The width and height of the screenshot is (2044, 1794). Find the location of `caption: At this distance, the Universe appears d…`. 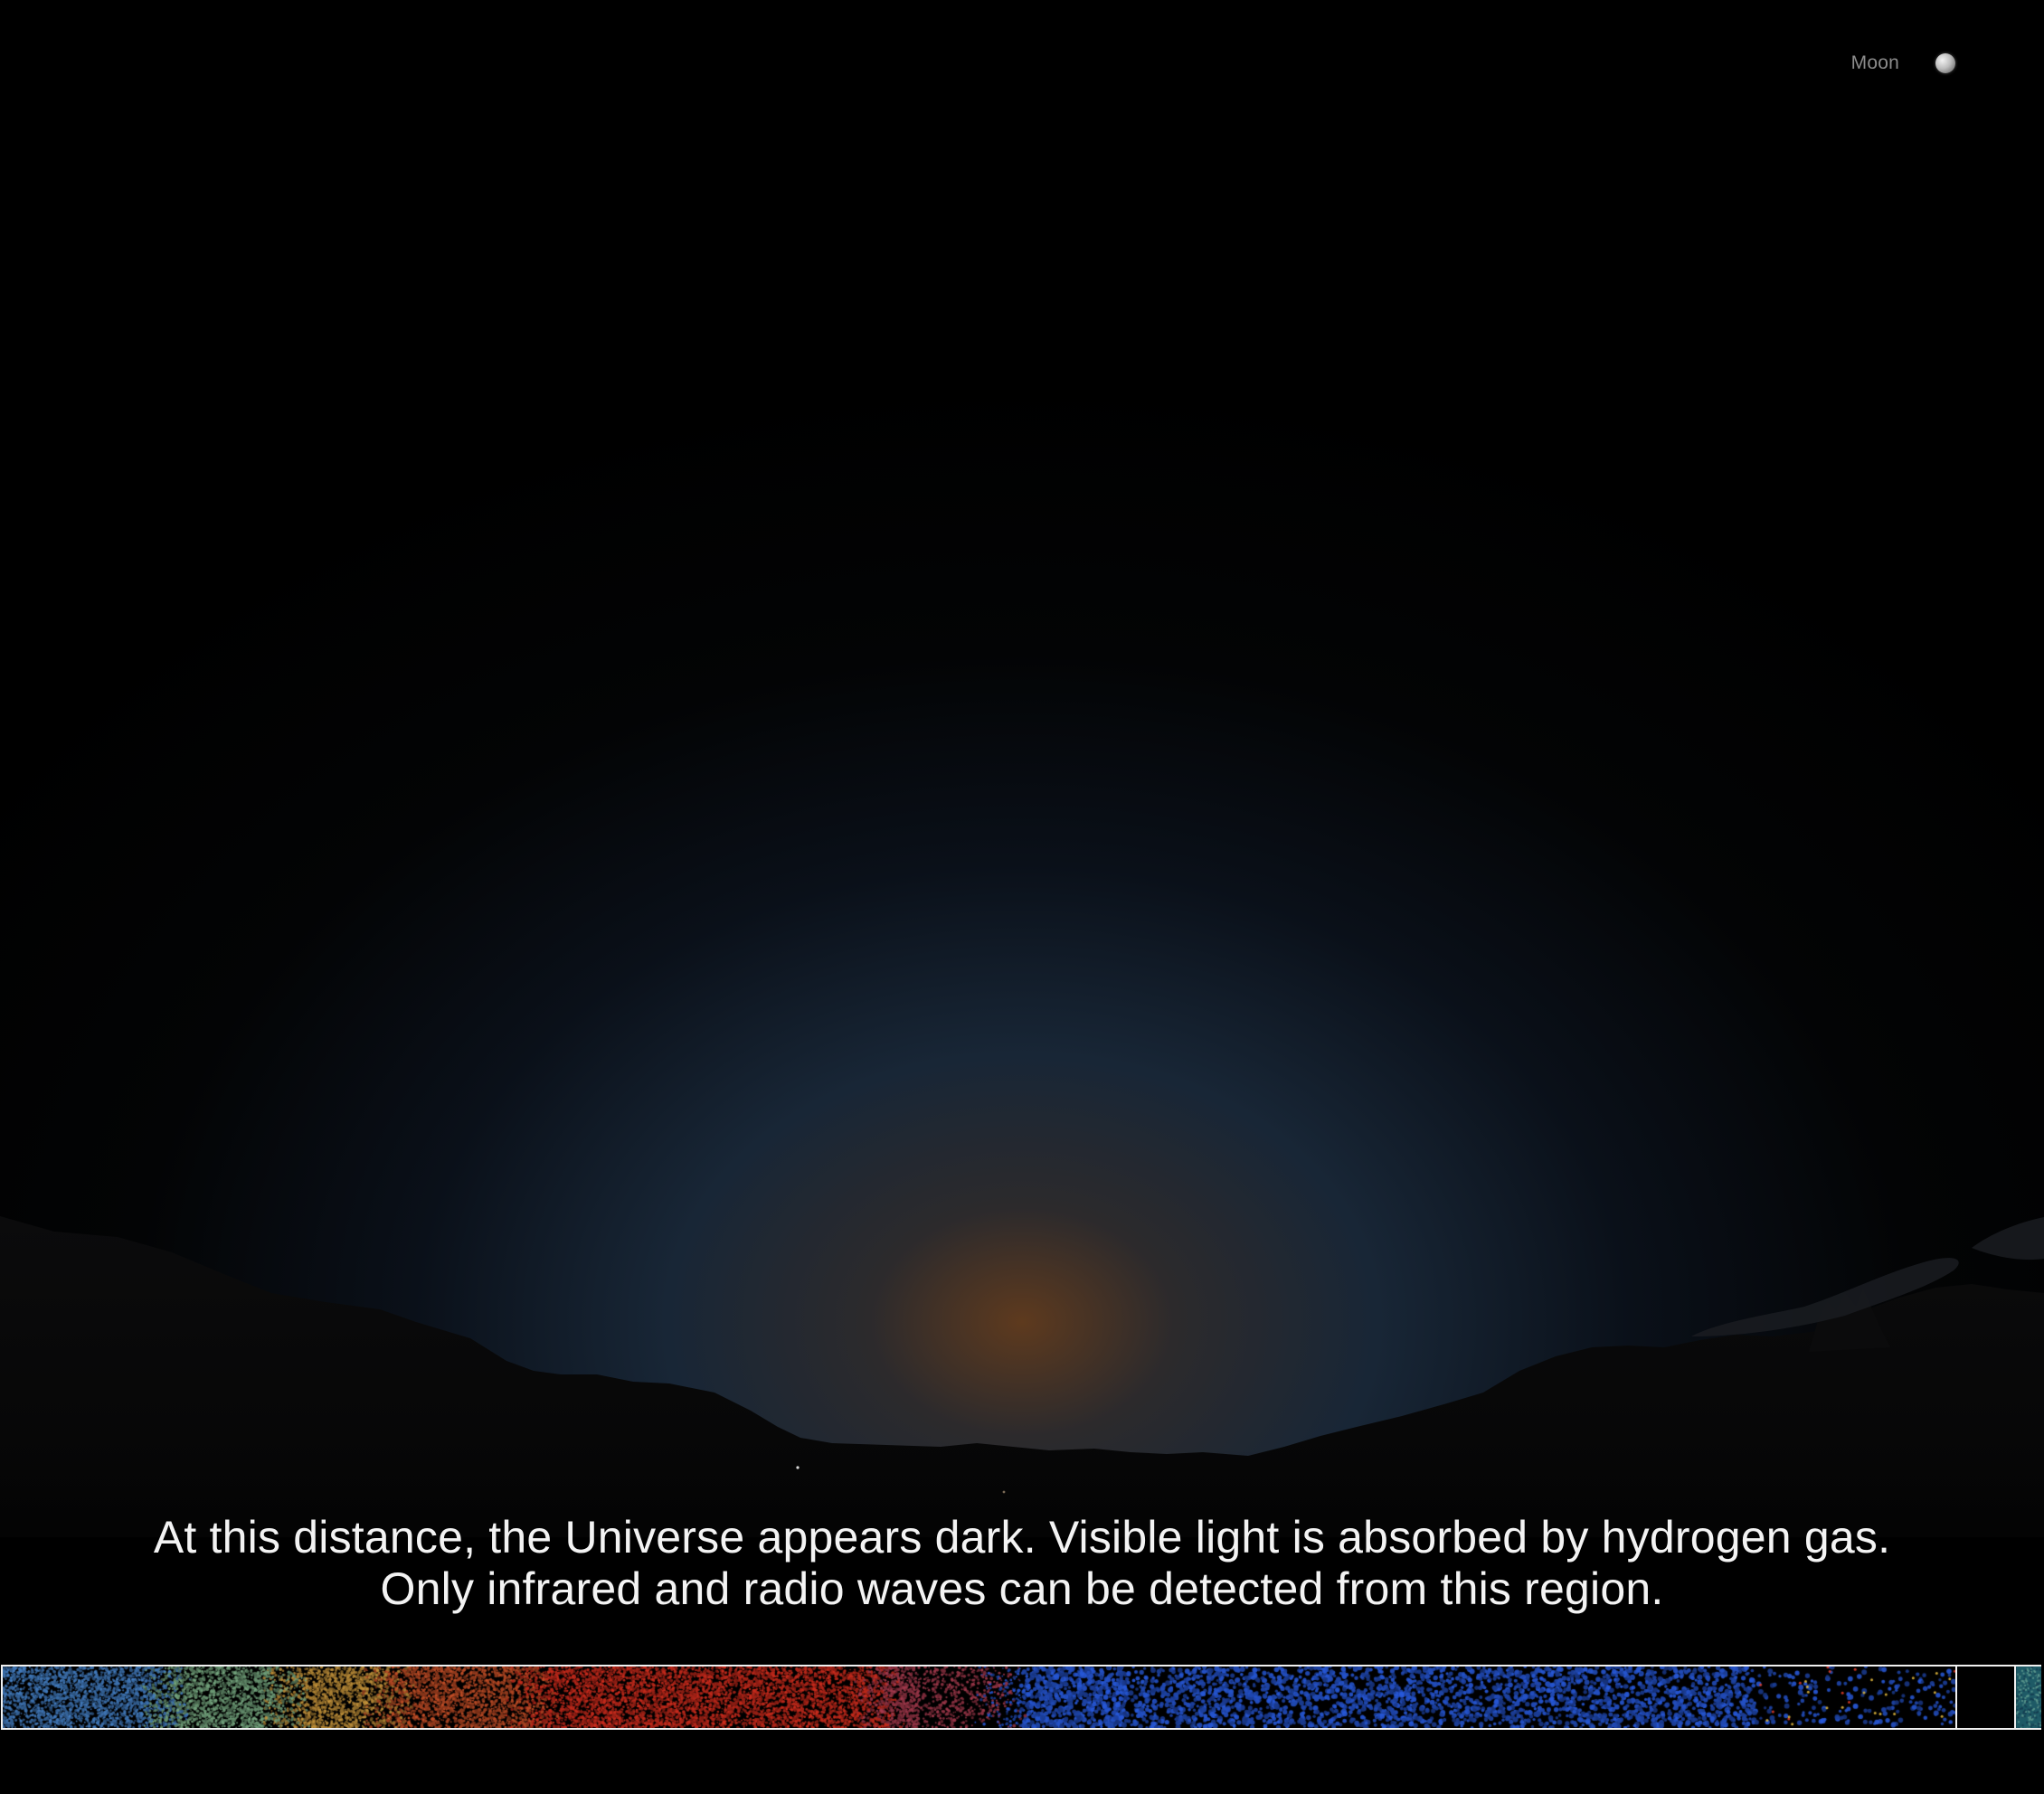

caption: At this distance, the Universe appears d… is located at coordinates (1022, 1563).